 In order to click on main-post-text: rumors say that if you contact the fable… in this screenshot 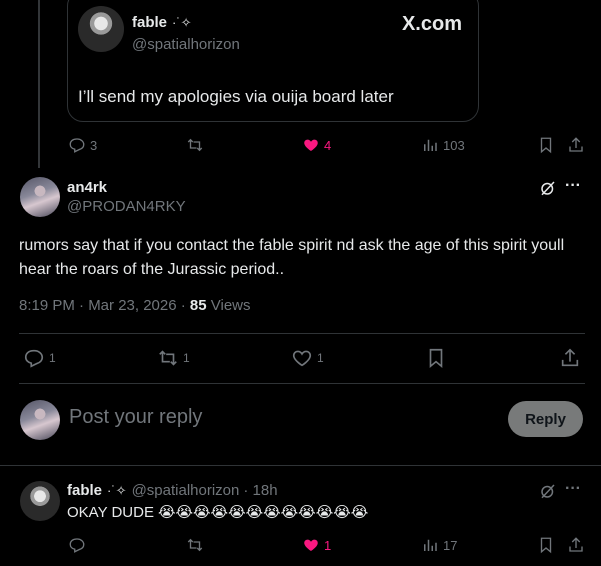, I will do `click(292, 257)`.